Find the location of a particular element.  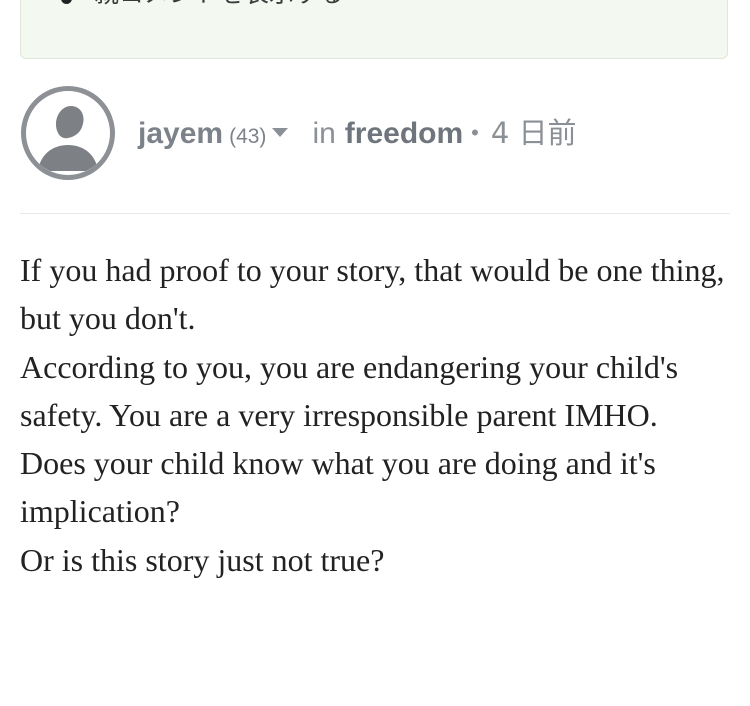

post-header: jayem (43) in freedom • 4 日前 is located at coordinates (375, 133).